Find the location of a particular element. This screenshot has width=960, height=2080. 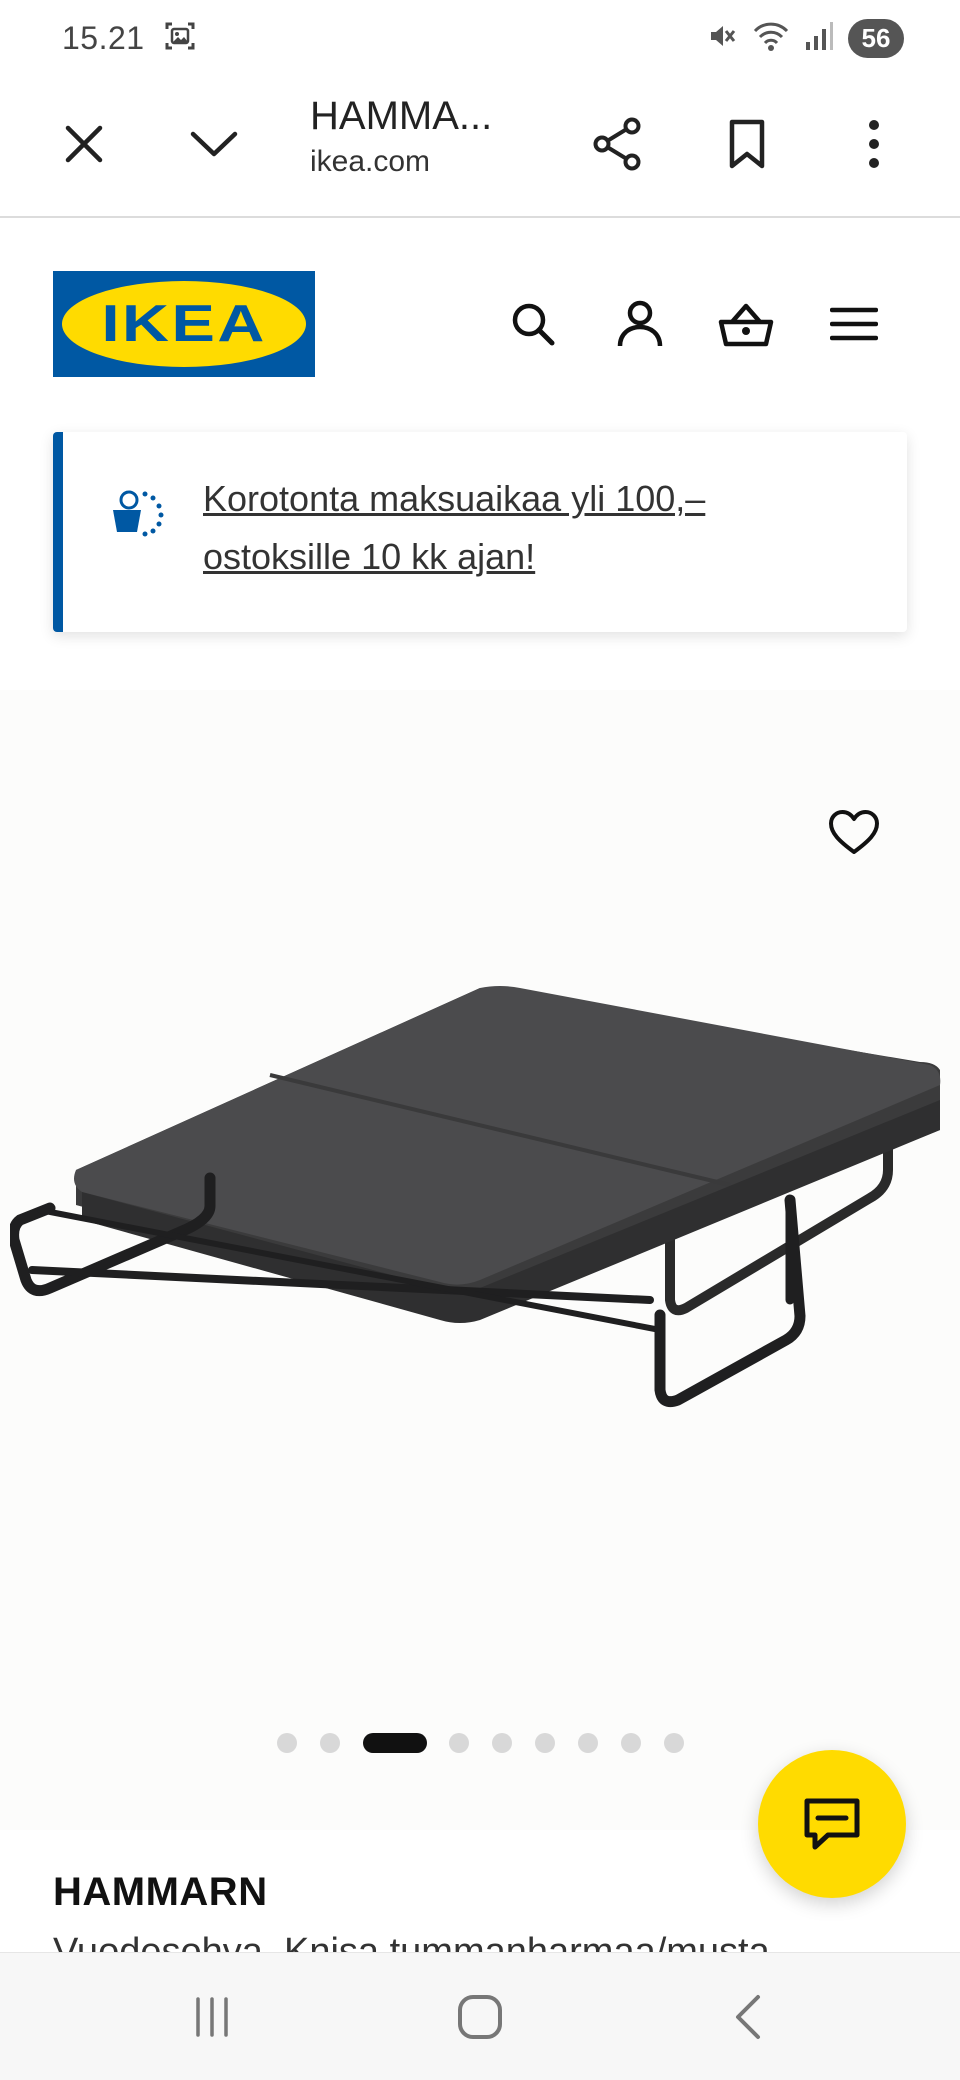

mute-icon is located at coordinates (722, 38).